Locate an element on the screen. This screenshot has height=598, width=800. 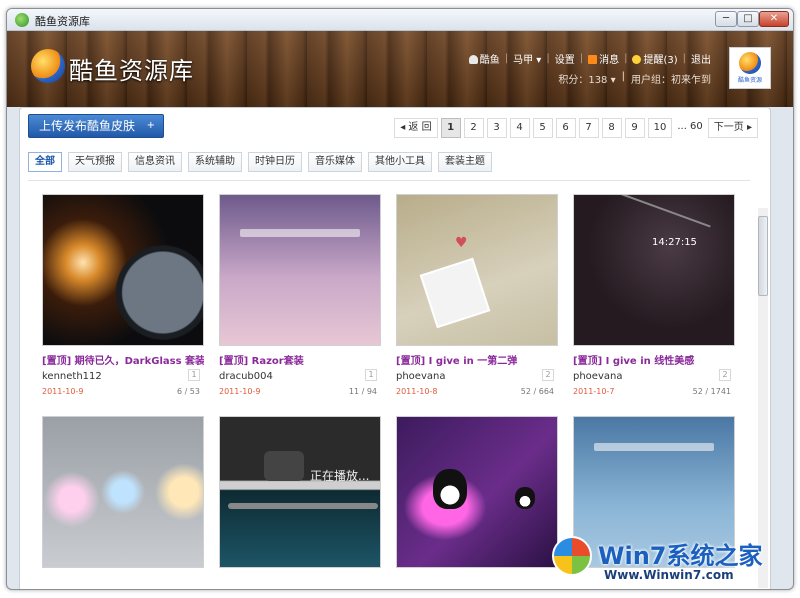
avatar: 酷鱼资源 is located at coordinates (750, 68).